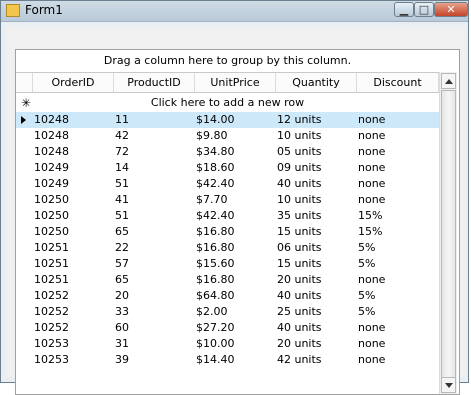 The image size is (471, 395). Describe the element at coordinates (73, 82) in the screenshot. I see `column-header-orderid: OrderID` at that location.